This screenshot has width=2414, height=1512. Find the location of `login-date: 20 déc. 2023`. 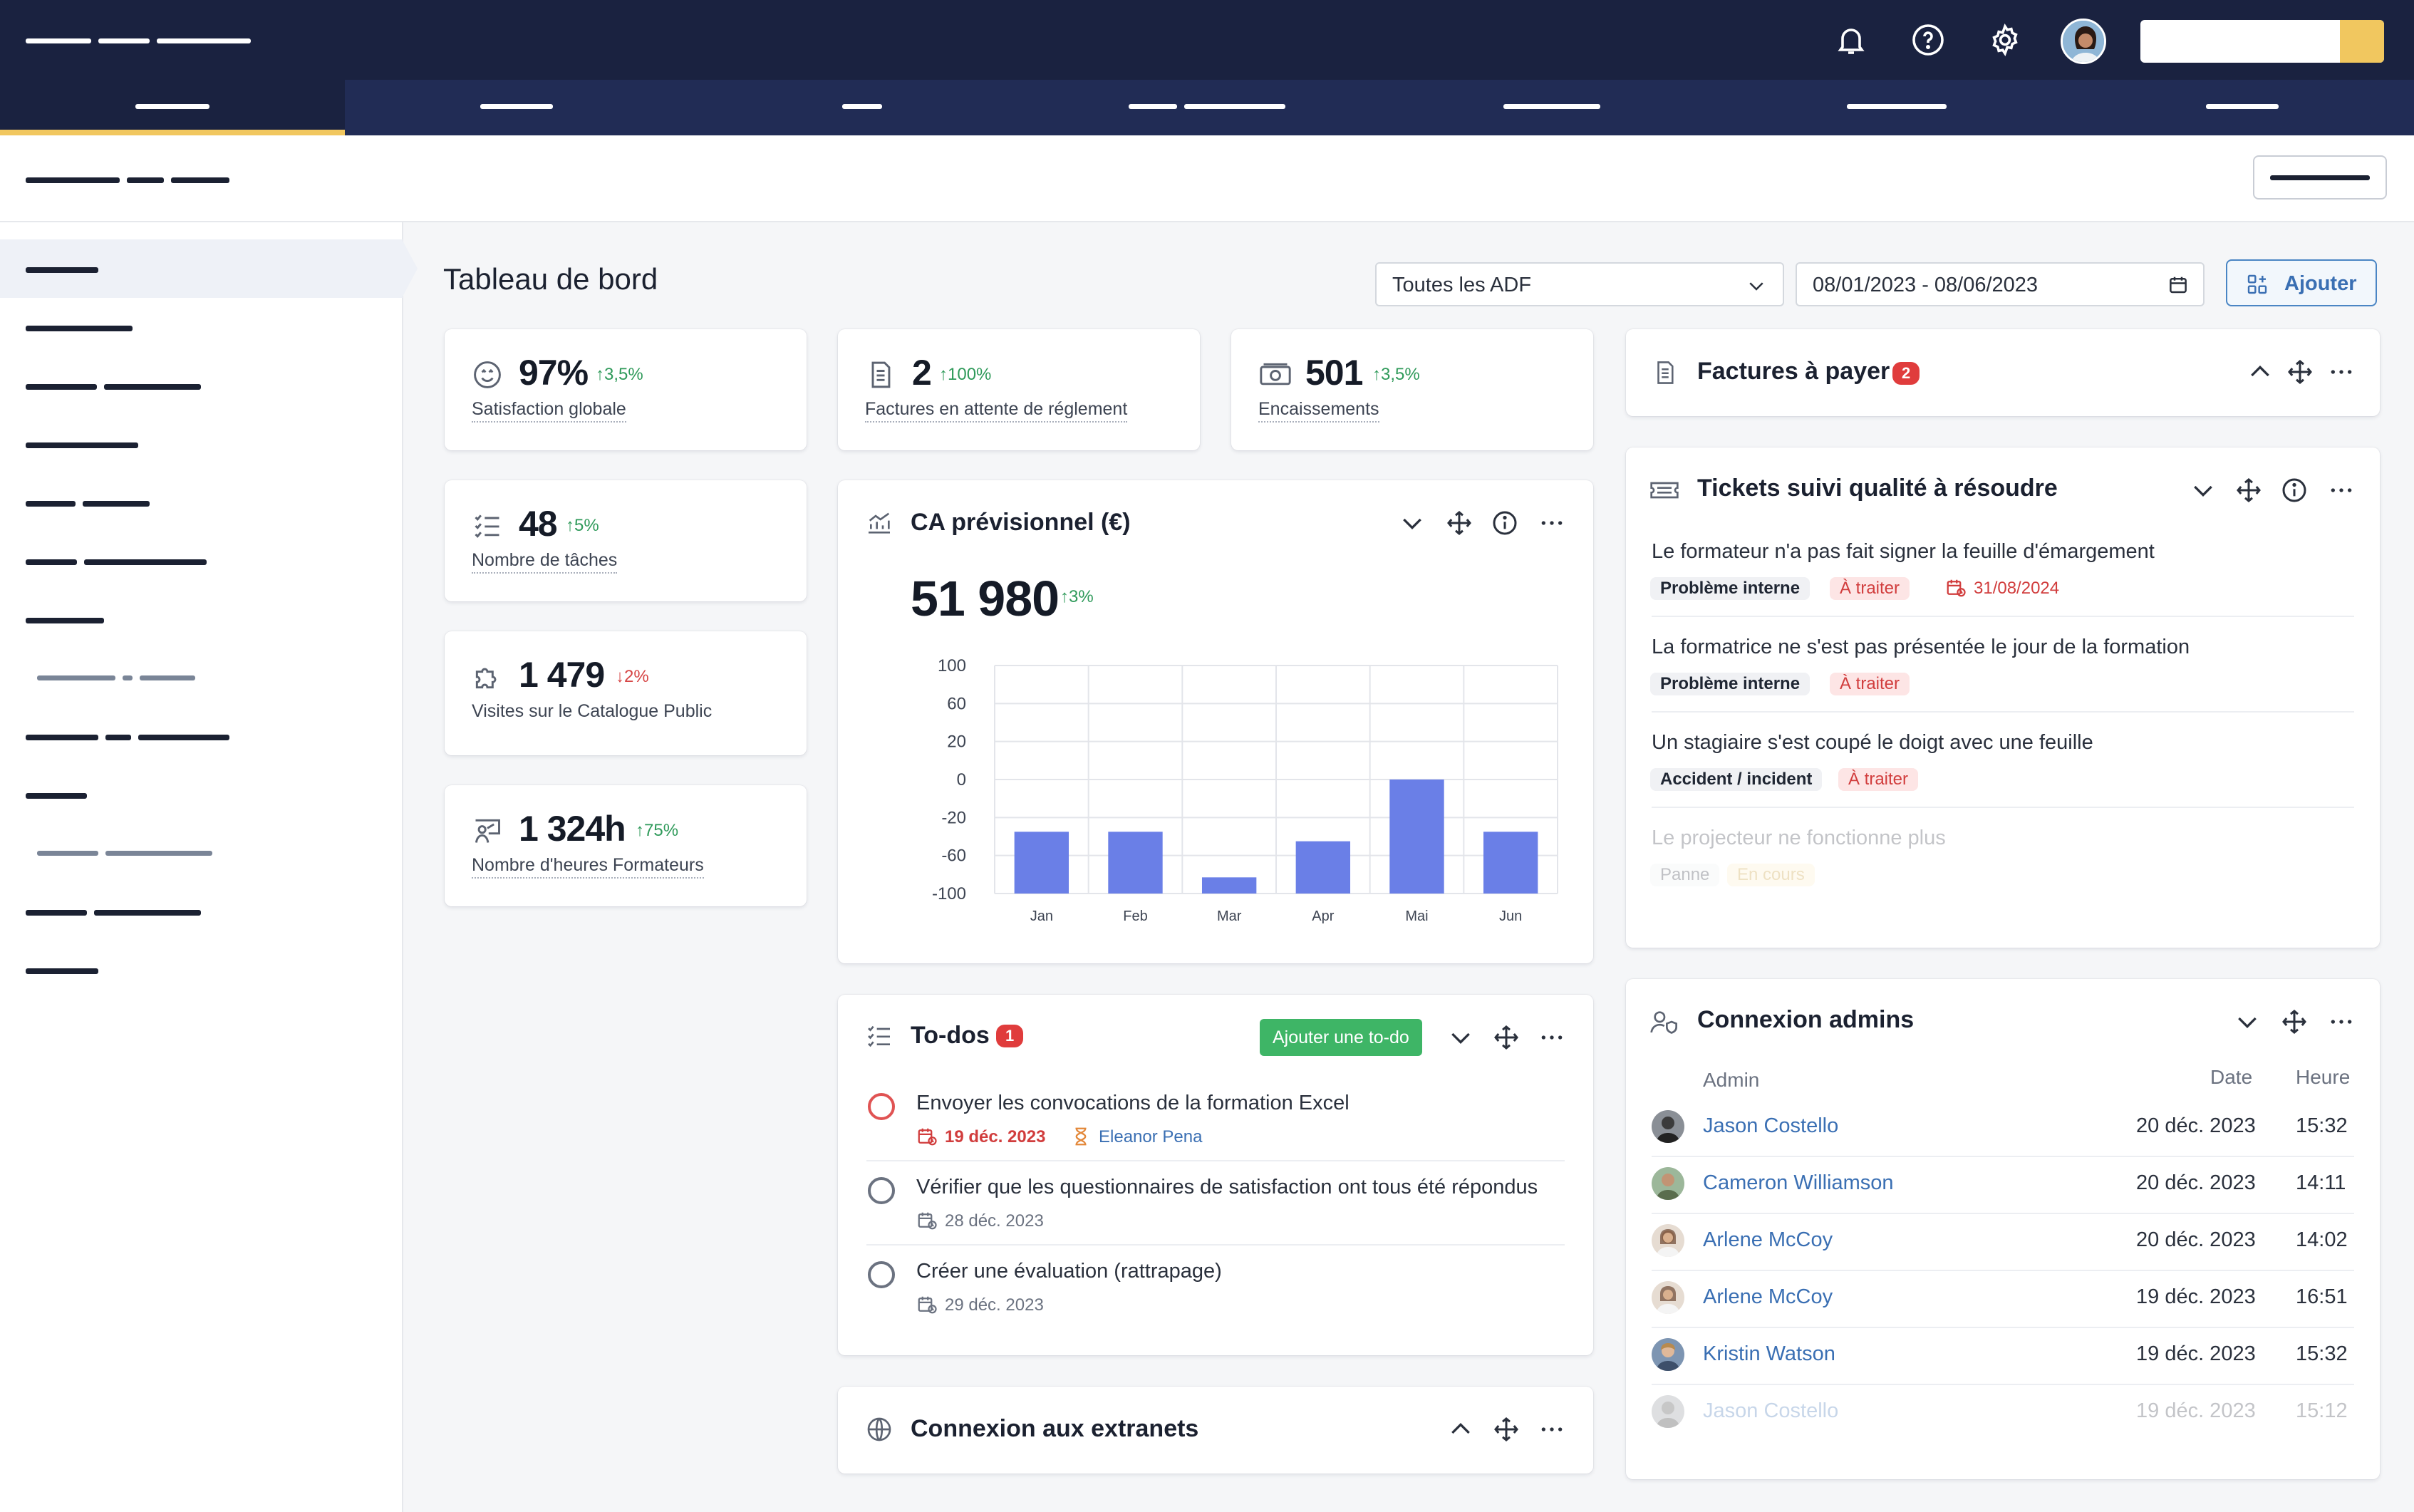

login-date: 20 déc. 2023 is located at coordinates (2196, 1239).